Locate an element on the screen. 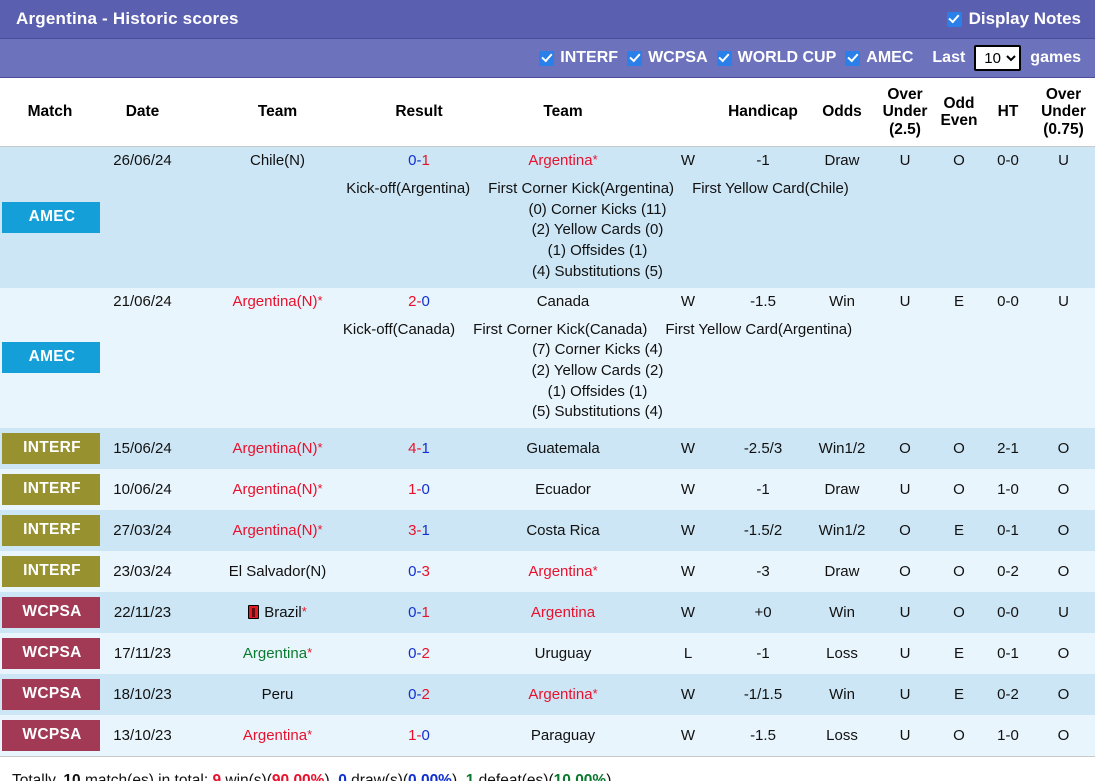  col-odds: Odds is located at coordinates (842, 113).